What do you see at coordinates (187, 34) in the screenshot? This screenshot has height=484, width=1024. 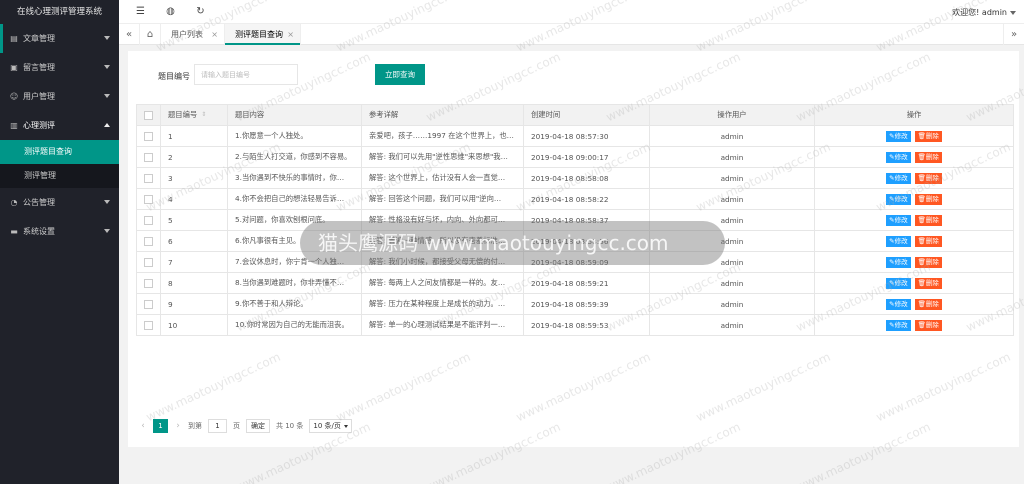 I see `tab-label: 用户列表` at bounding box center [187, 34].